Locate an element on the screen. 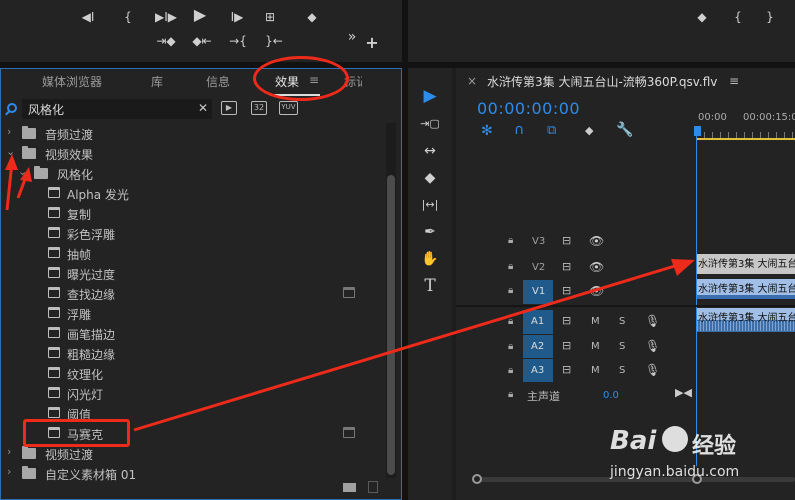  watermark-brand: Bai is located at coordinates (633, 441).